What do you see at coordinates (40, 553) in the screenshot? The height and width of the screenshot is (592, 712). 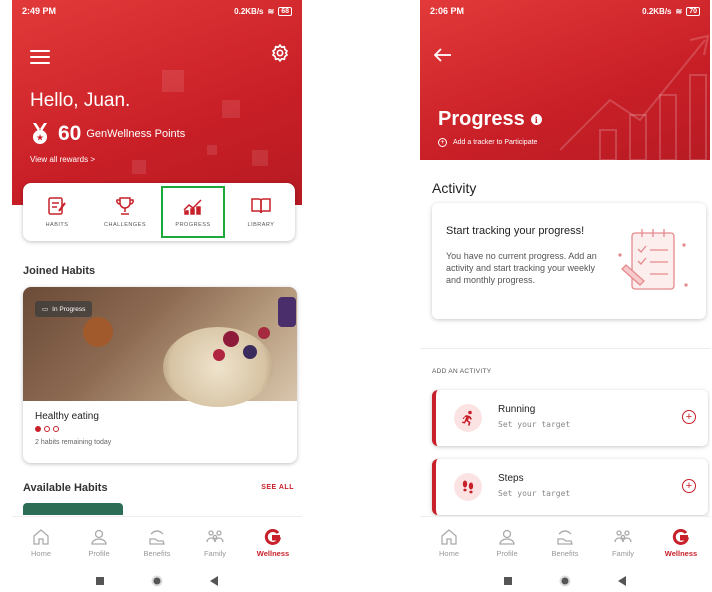 I see `nav-home-label: Home` at bounding box center [40, 553].